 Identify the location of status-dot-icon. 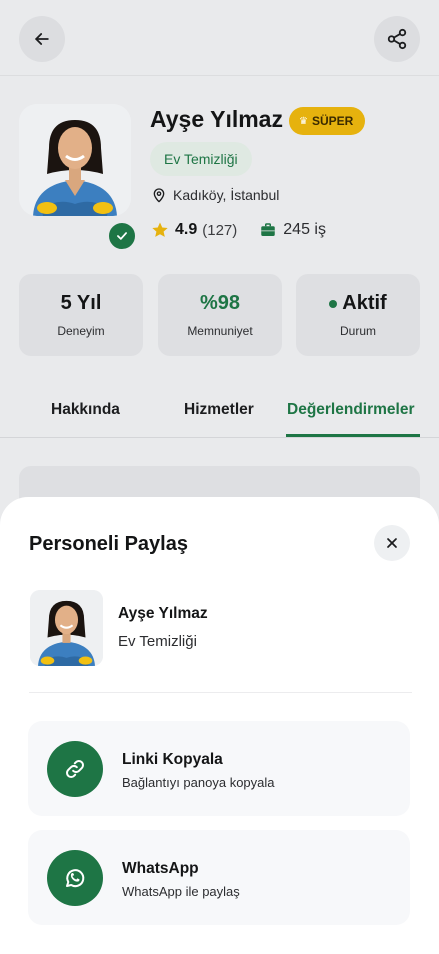
(333, 303).